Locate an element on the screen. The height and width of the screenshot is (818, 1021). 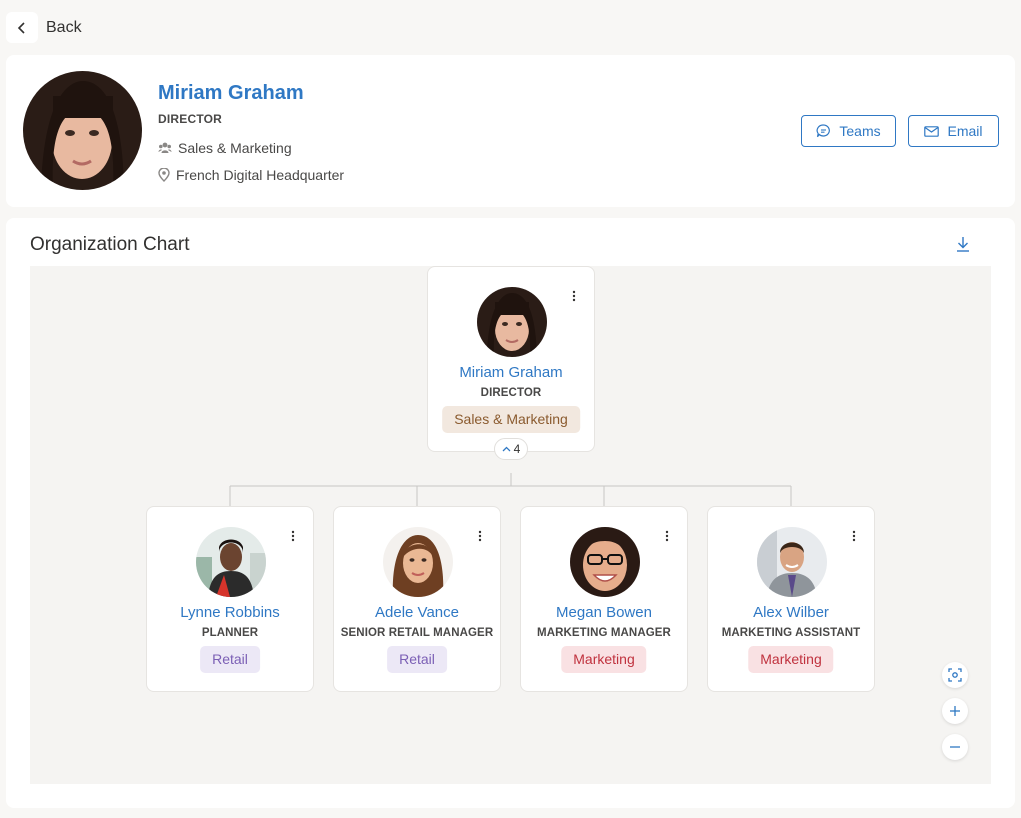
node-name: Megan Bowen is located at coordinates (604, 612).